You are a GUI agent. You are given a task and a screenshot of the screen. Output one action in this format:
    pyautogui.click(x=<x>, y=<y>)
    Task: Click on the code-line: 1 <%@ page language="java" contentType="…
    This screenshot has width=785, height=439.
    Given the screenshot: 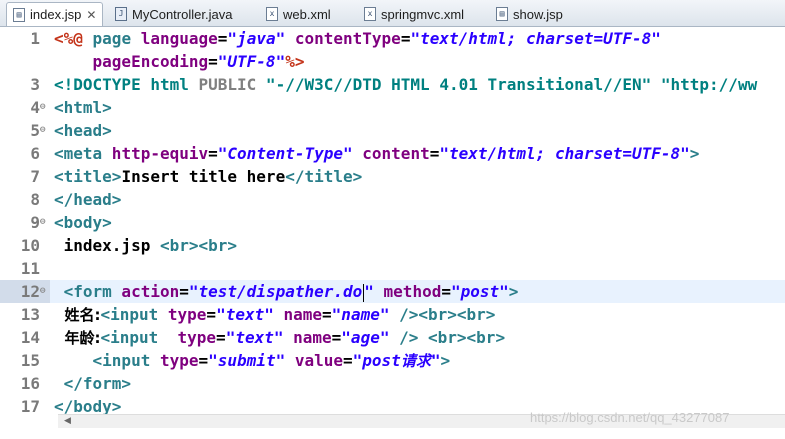 What is the action you would take?
    pyautogui.click(x=392, y=38)
    